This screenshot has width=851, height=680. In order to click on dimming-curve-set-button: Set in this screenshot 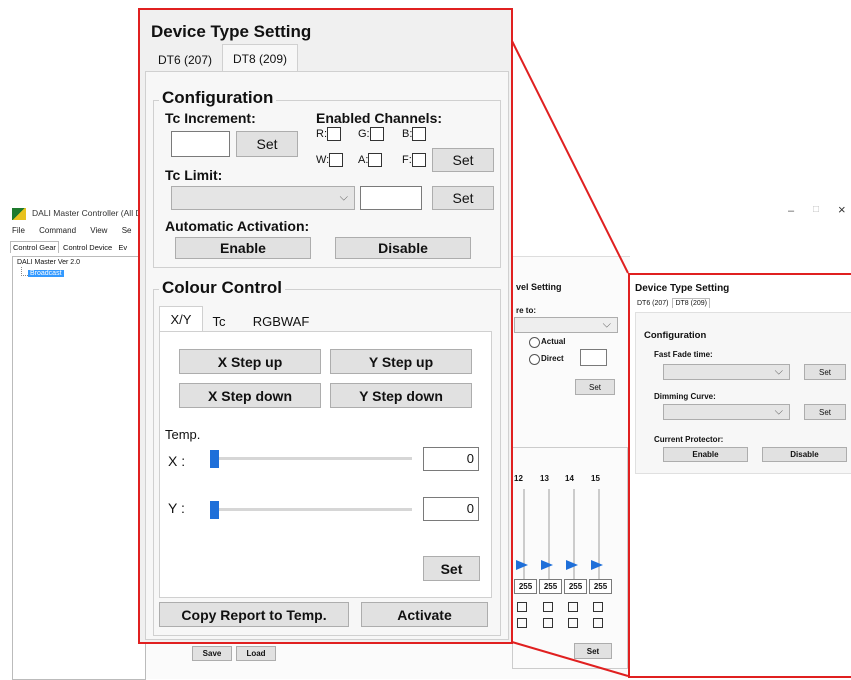, I will do `click(825, 412)`.